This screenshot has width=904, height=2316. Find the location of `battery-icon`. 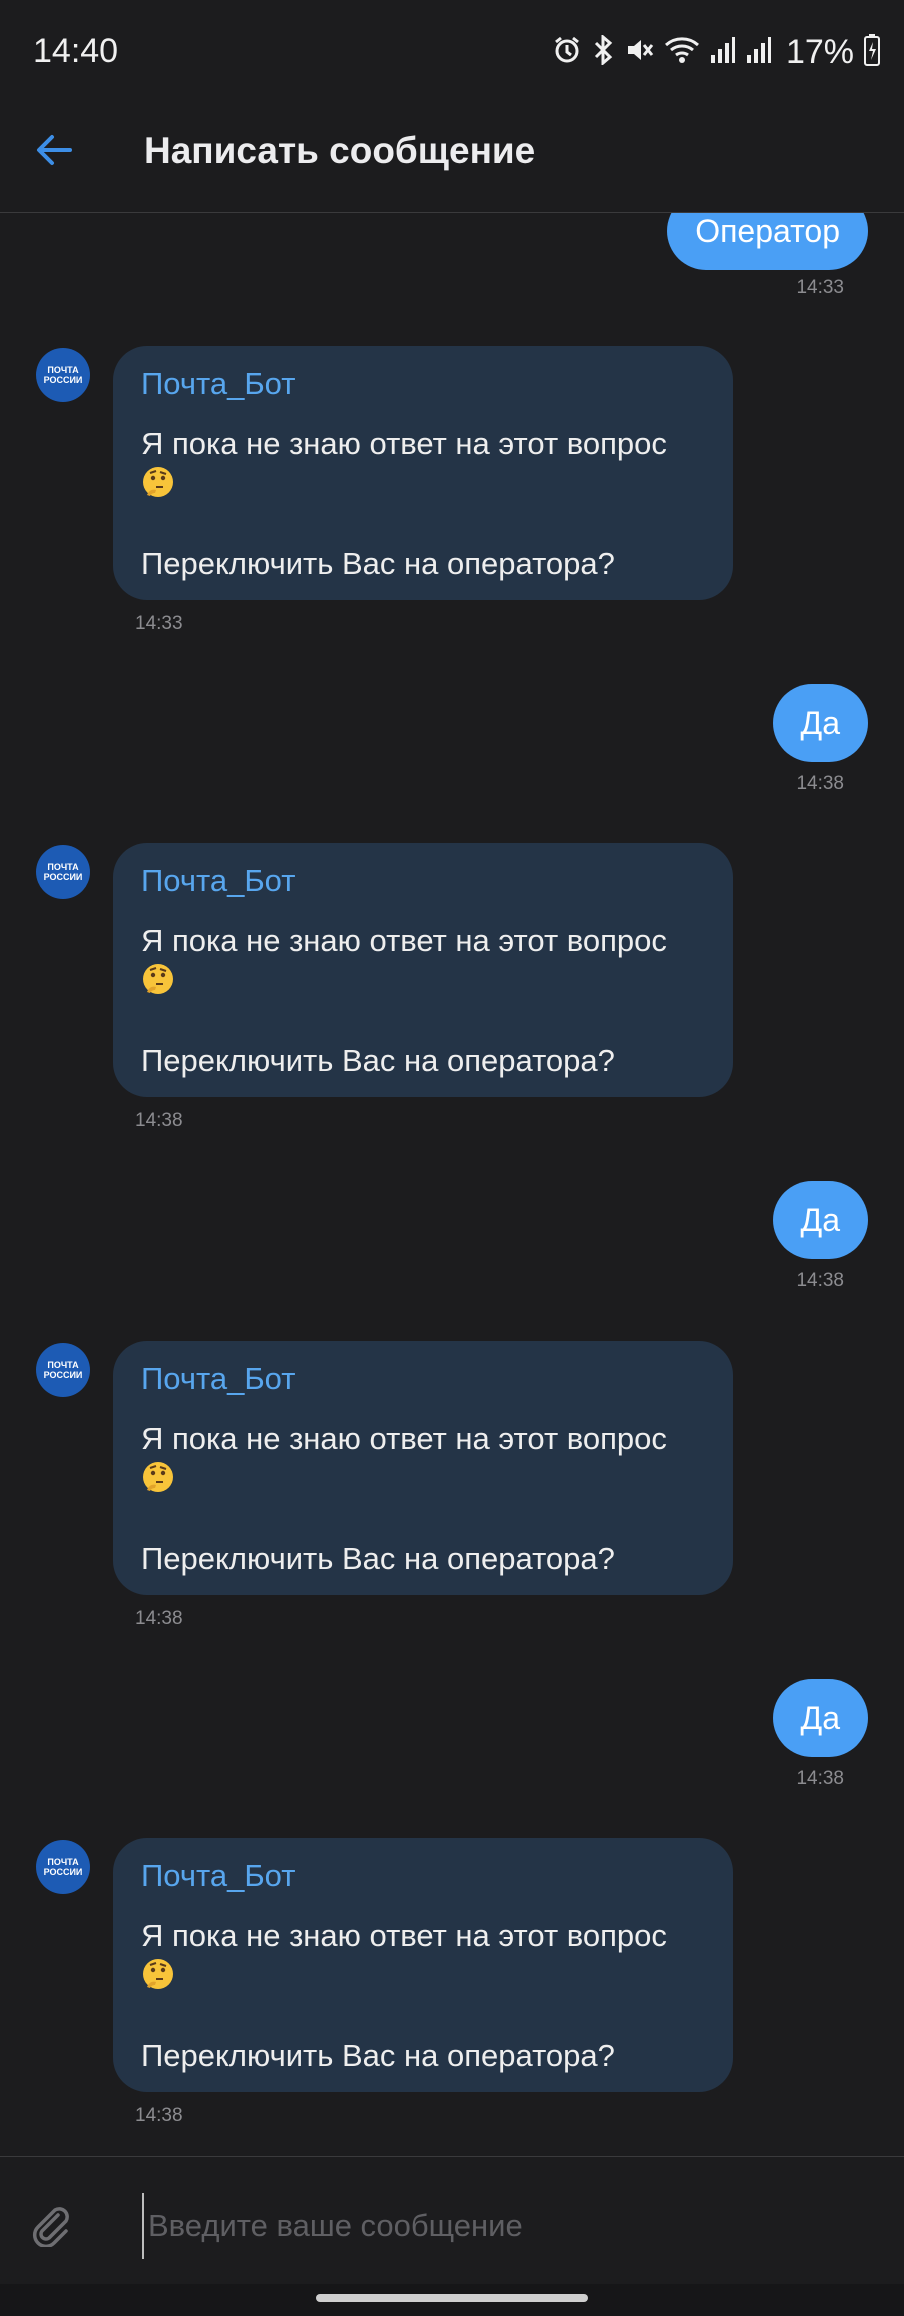

battery-icon is located at coordinates (872, 52).